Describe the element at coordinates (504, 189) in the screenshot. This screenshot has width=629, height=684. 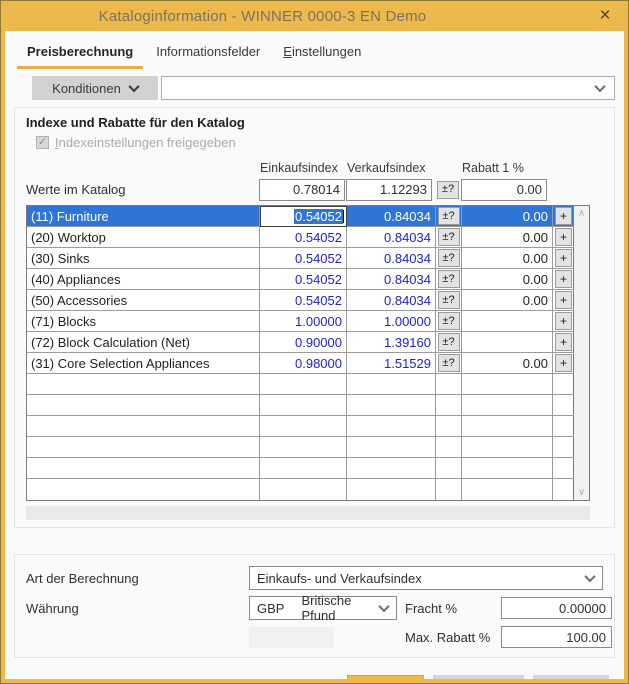
I see `werte-rabatt-field: 0.00` at that location.